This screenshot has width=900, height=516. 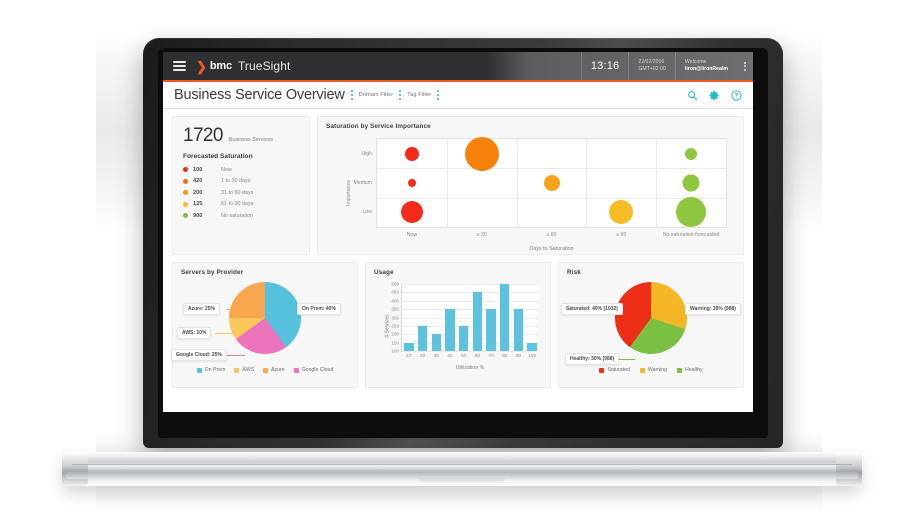 What do you see at coordinates (651, 62) in the screenshot?
I see `date-label: 22/02/2016` at bounding box center [651, 62].